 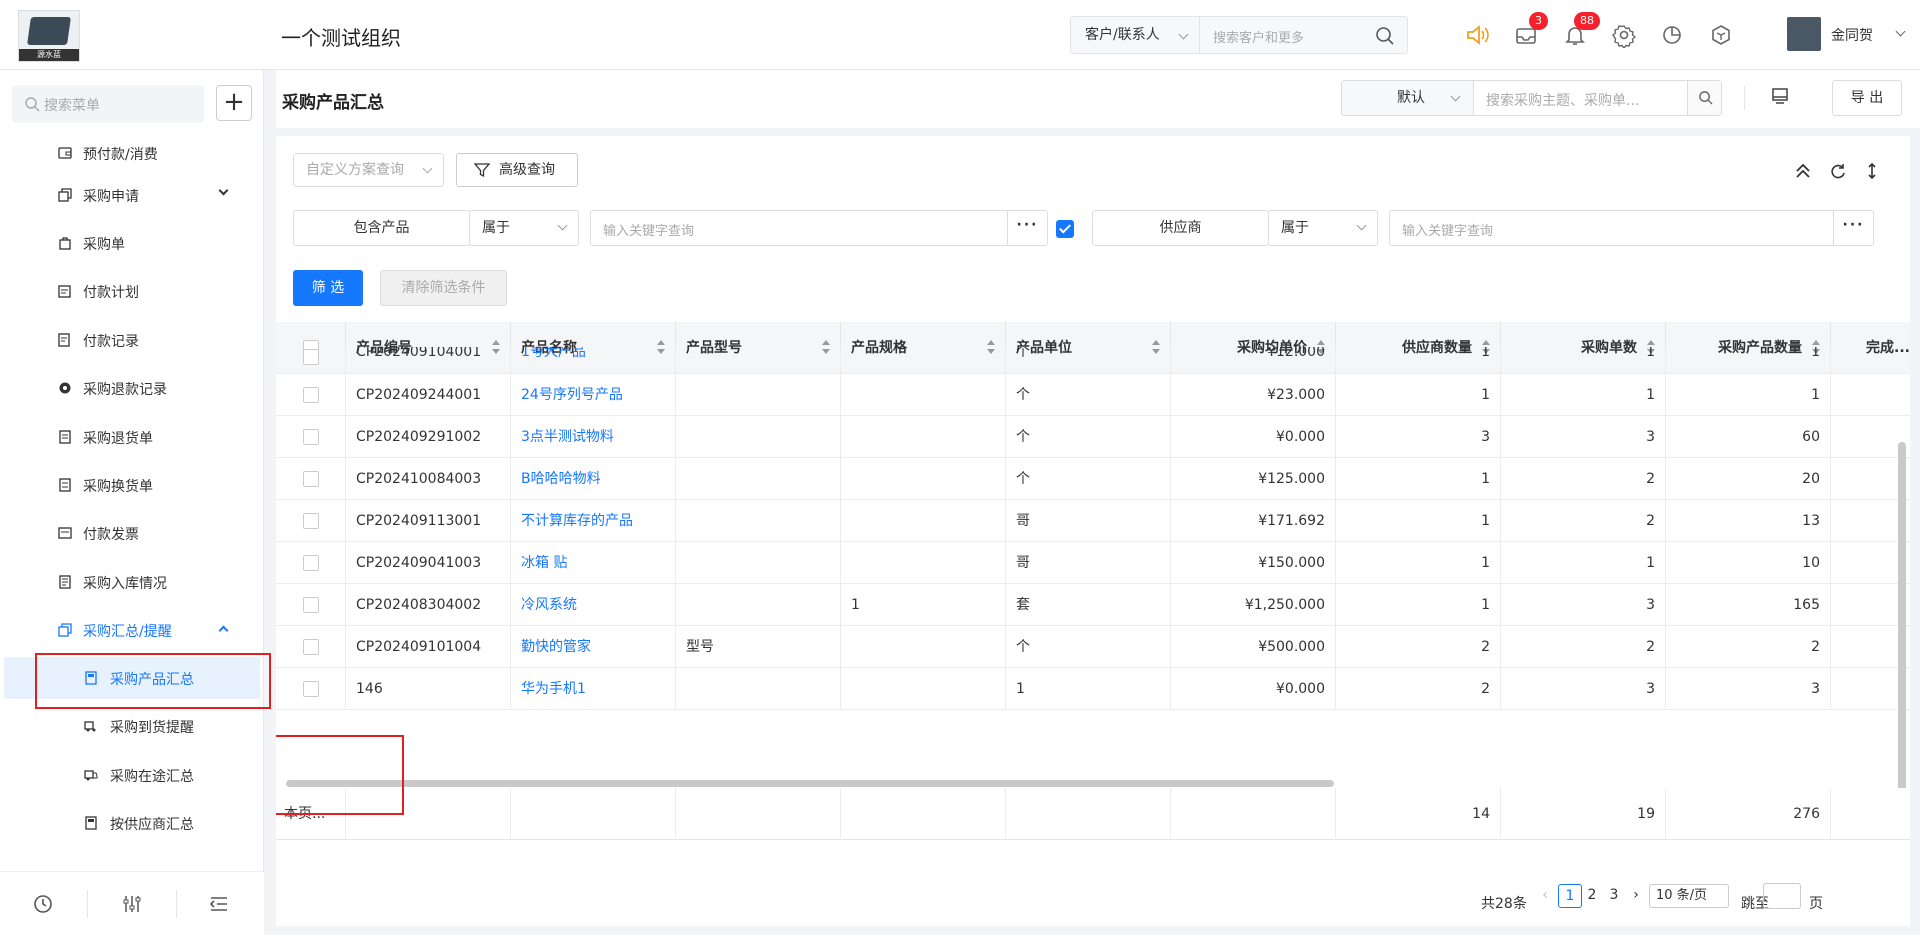 I want to click on sidebar-item-purchase-request: 采购申请, so click(x=128, y=195).